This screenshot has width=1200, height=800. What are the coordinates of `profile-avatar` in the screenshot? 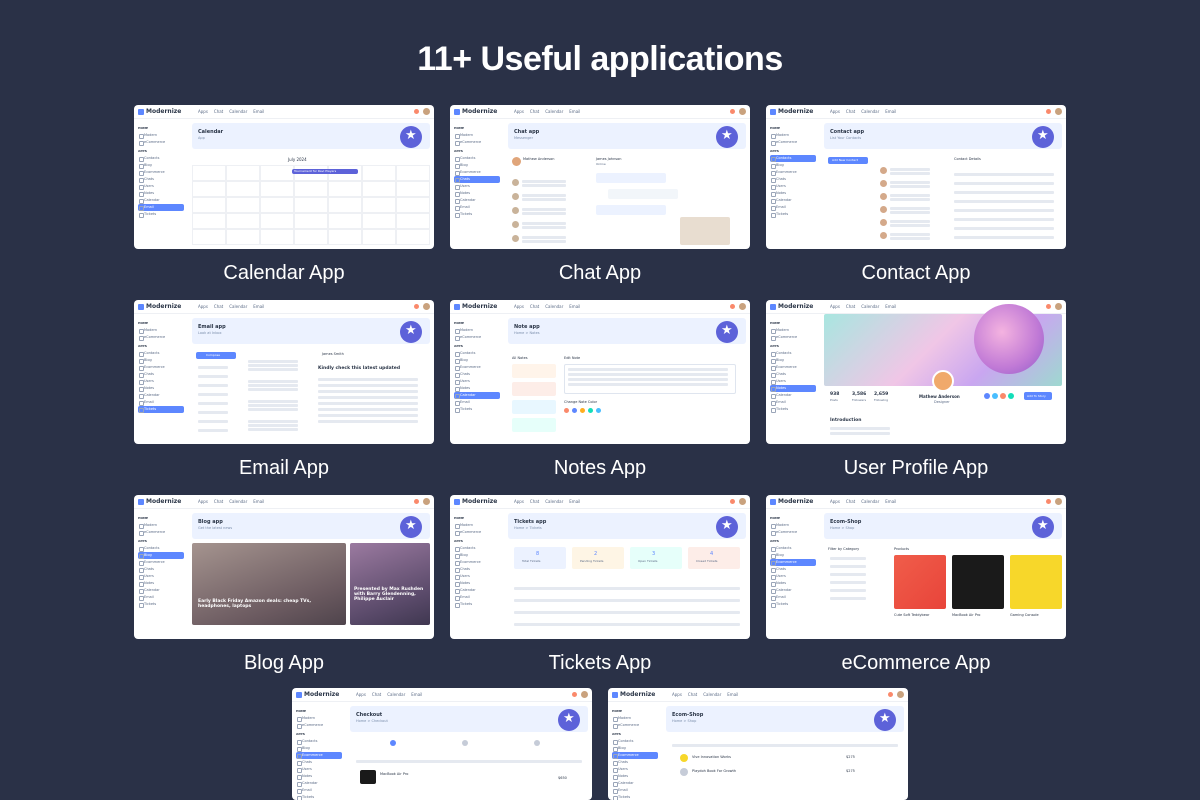 It's located at (943, 381).